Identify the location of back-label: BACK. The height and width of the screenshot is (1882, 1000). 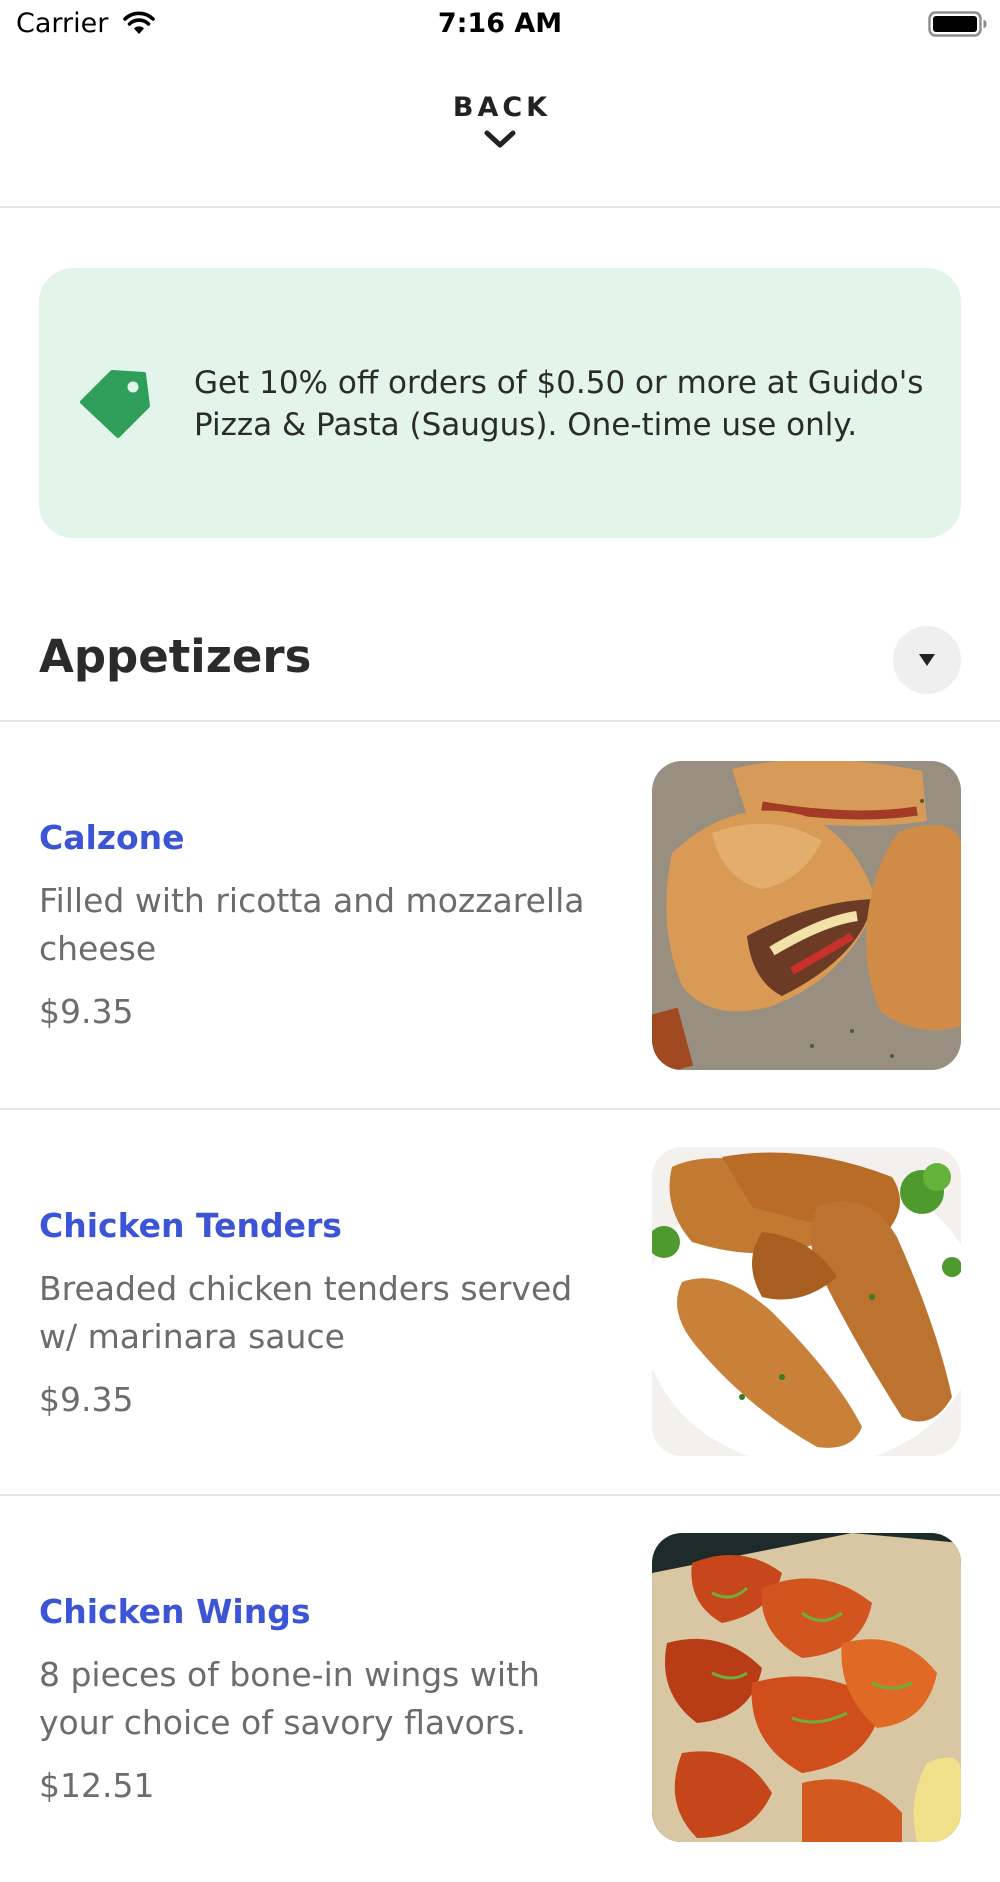
(502, 107).